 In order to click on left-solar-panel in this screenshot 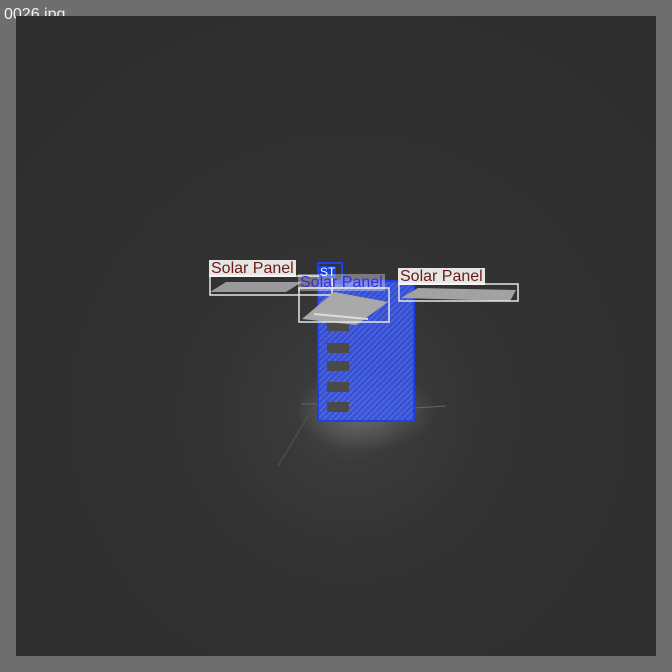, I will do `click(256, 287)`.